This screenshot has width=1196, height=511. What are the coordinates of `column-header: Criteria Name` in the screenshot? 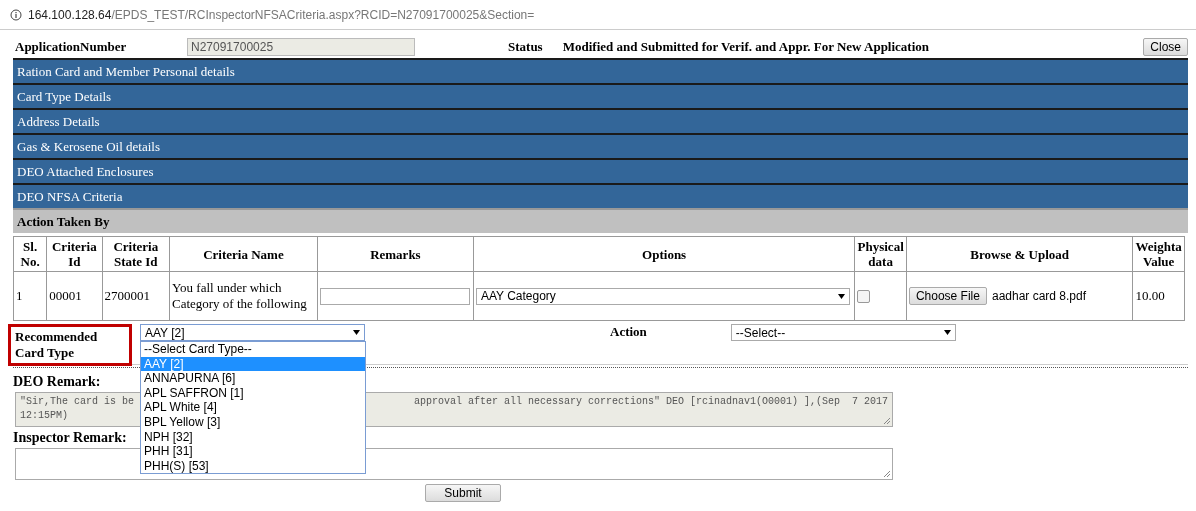 It's located at (243, 254).